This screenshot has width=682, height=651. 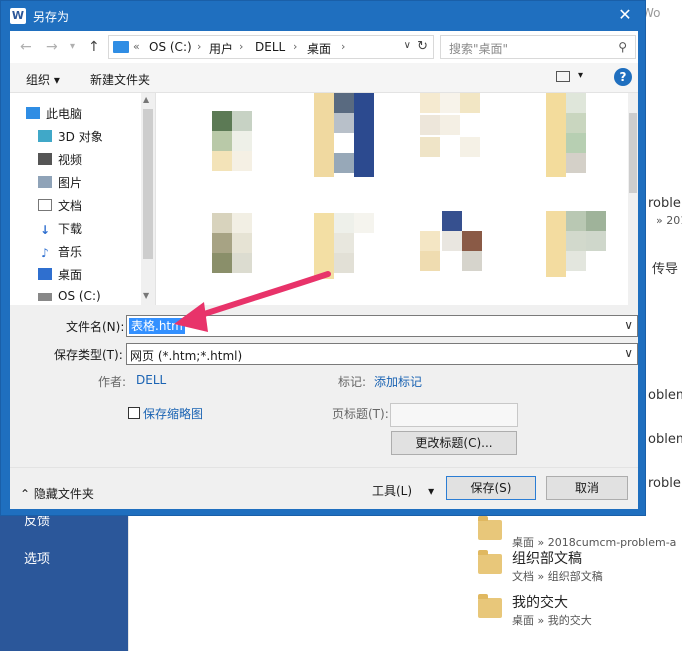 What do you see at coordinates (398, 381) in the screenshot?
I see `add-tags-link: 添加标记` at bounding box center [398, 381].